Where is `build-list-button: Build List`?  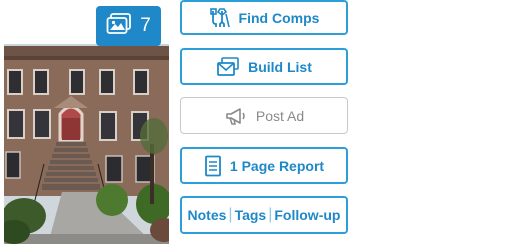
build-list-button: Build List is located at coordinates (264, 66).